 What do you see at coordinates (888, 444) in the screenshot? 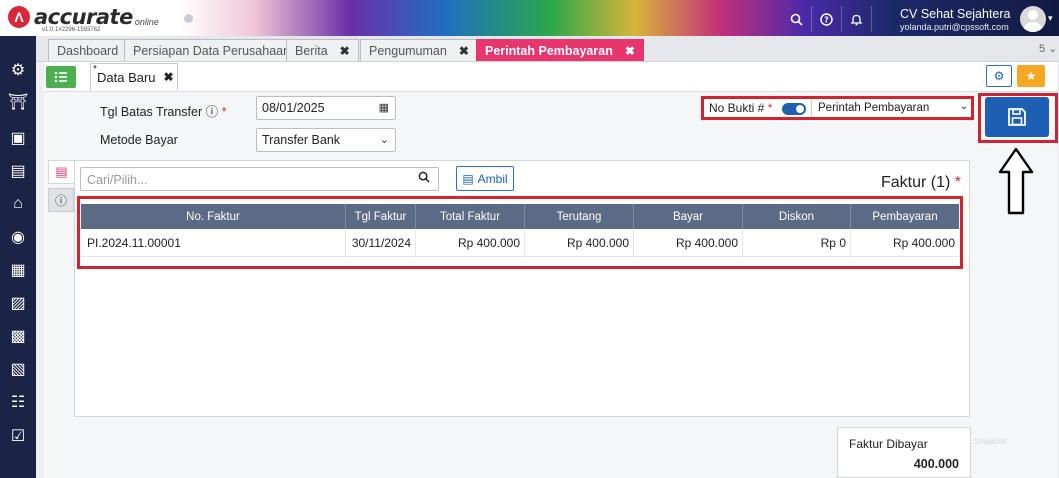
I see `summary-label: Faktur Dibayar` at bounding box center [888, 444].